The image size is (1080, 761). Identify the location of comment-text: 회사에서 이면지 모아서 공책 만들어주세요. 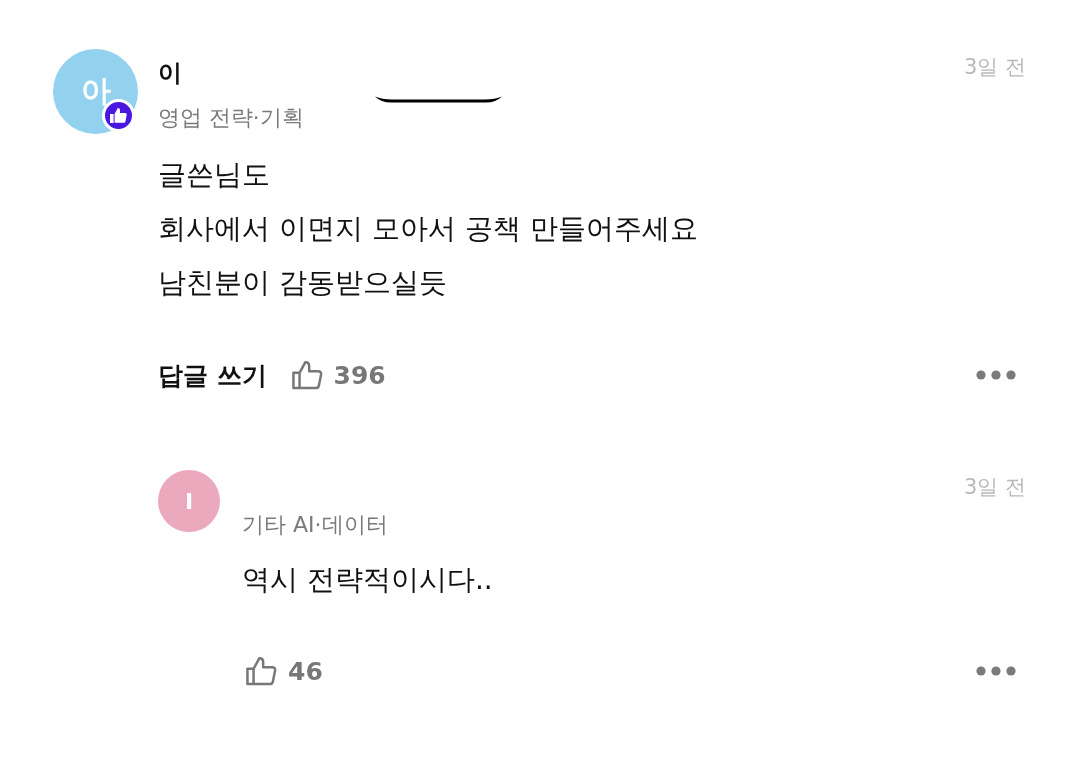
(428, 229).